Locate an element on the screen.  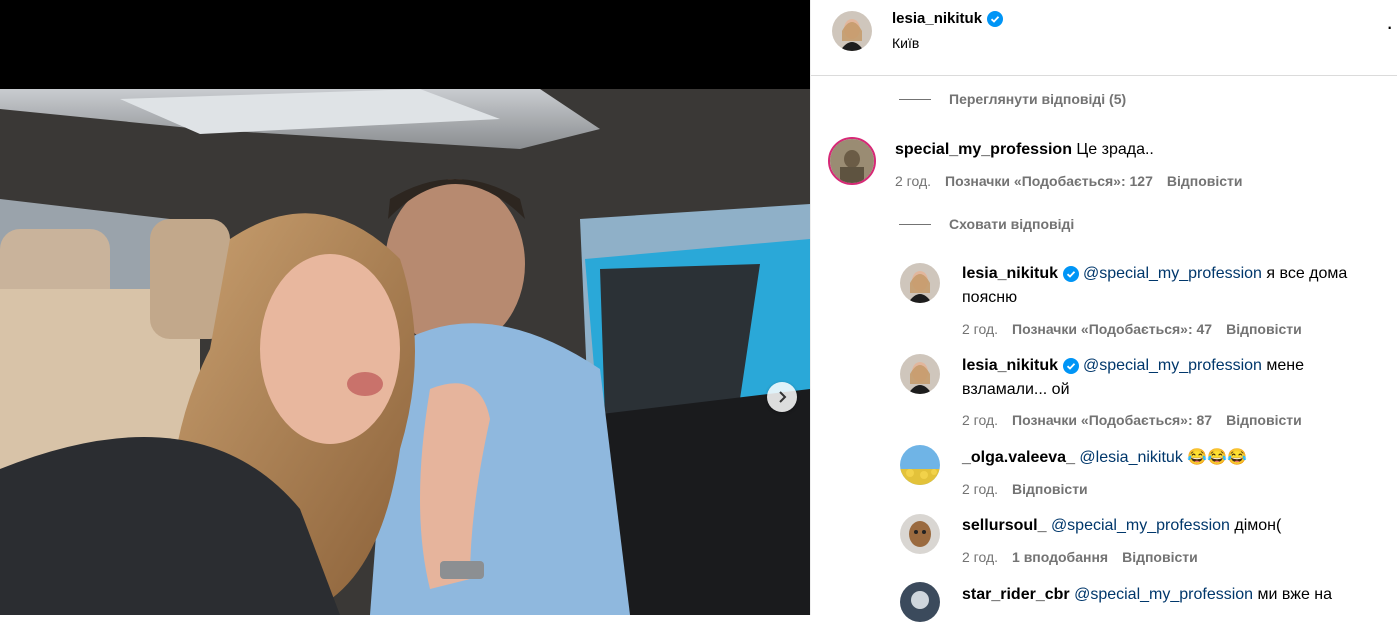
post-author: lesia_nikituk is located at coordinates (948, 18).